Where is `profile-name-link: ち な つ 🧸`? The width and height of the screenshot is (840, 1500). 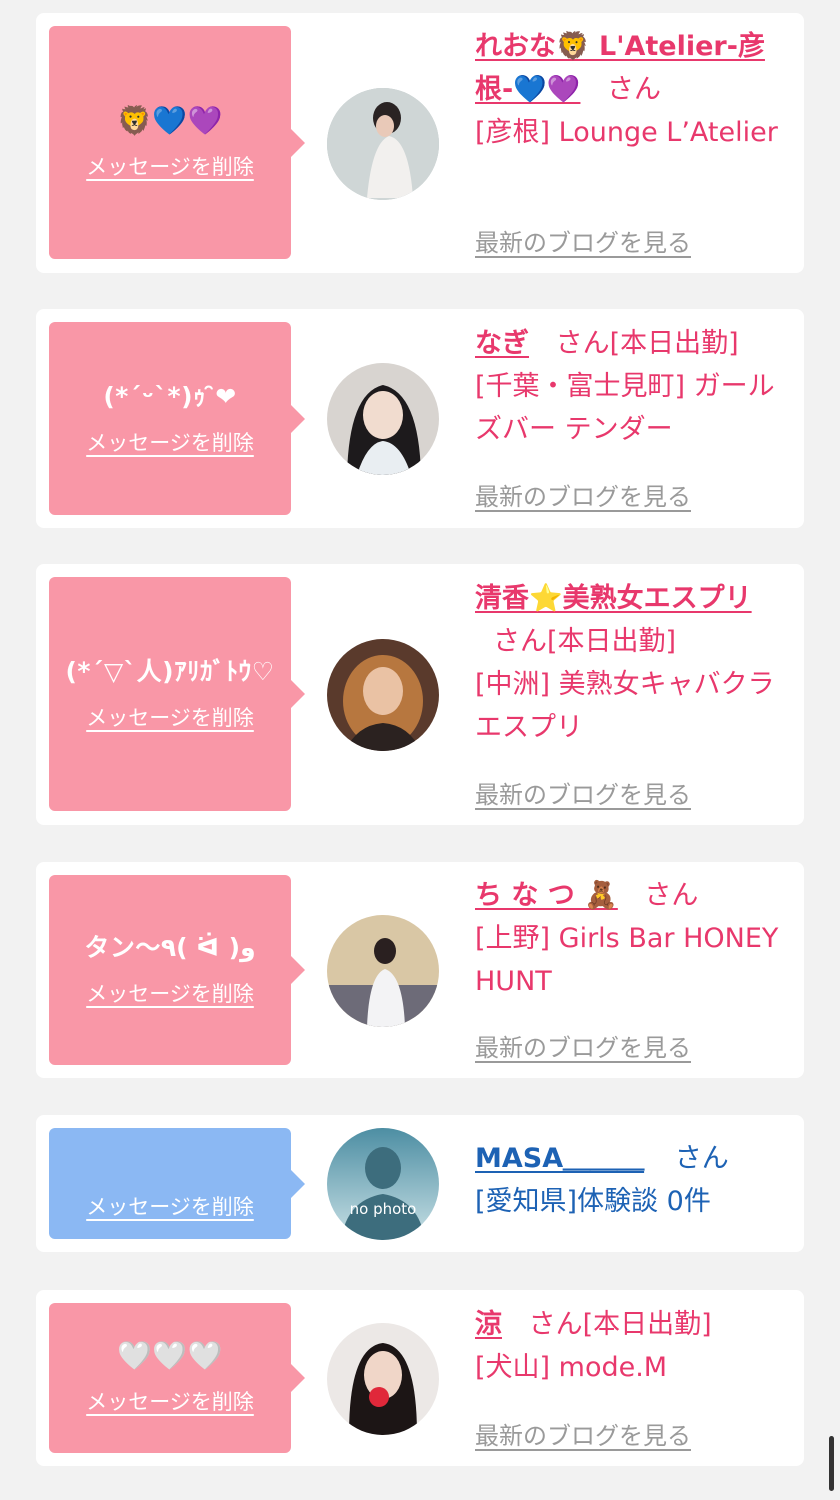 profile-name-link: ち な つ 🧸 is located at coordinates (546, 895).